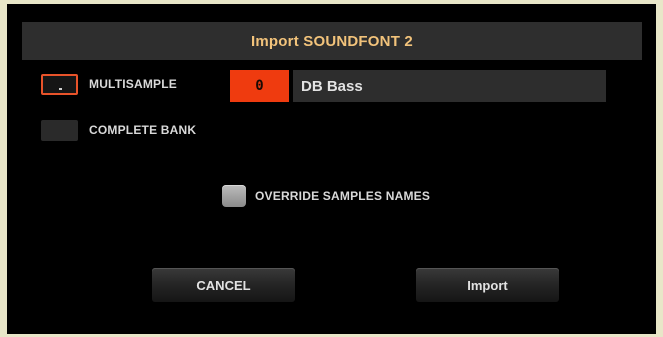 This screenshot has width=663, height=337. I want to click on import-button: Import, so click(487, 285).